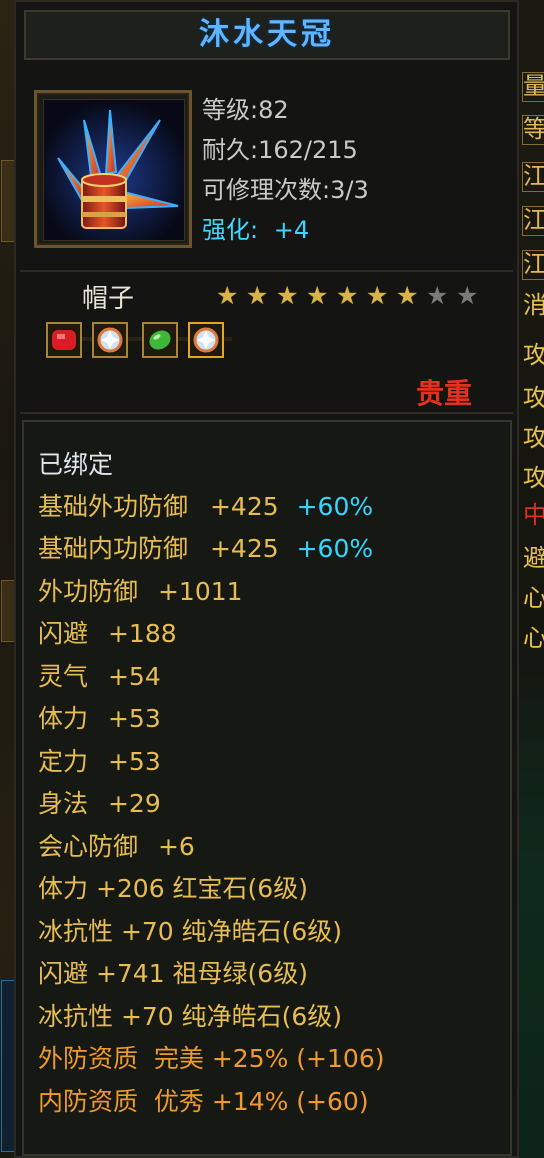 The height and width of the screenshot is (1158, 544). Describe the element at coordinates (230, 230) in the screenshot. I see `enhance-label: 强化:` at that location.